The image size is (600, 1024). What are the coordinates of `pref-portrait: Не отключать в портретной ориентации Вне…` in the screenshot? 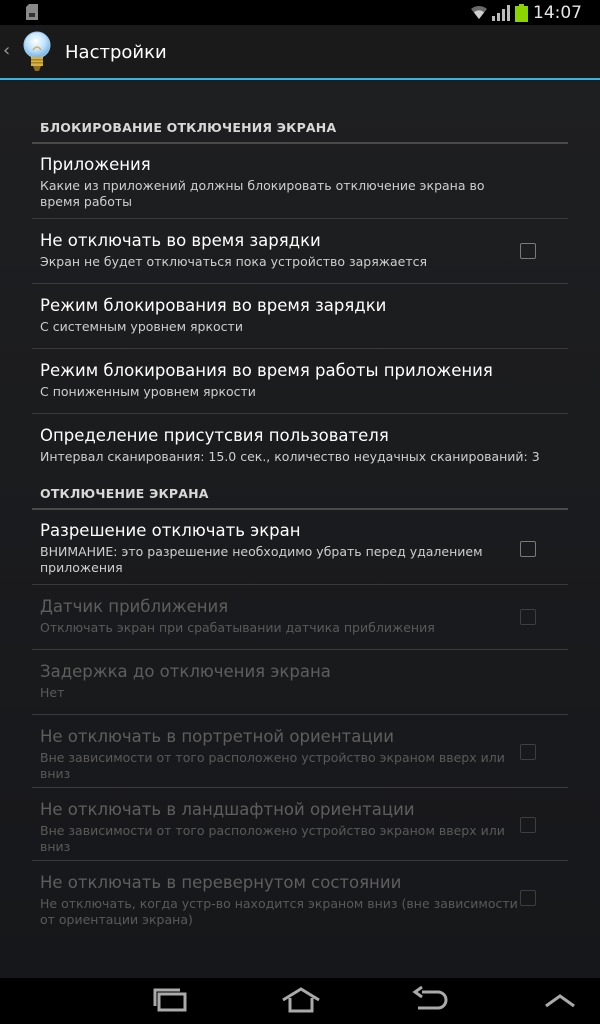 It's located at (300, 757).